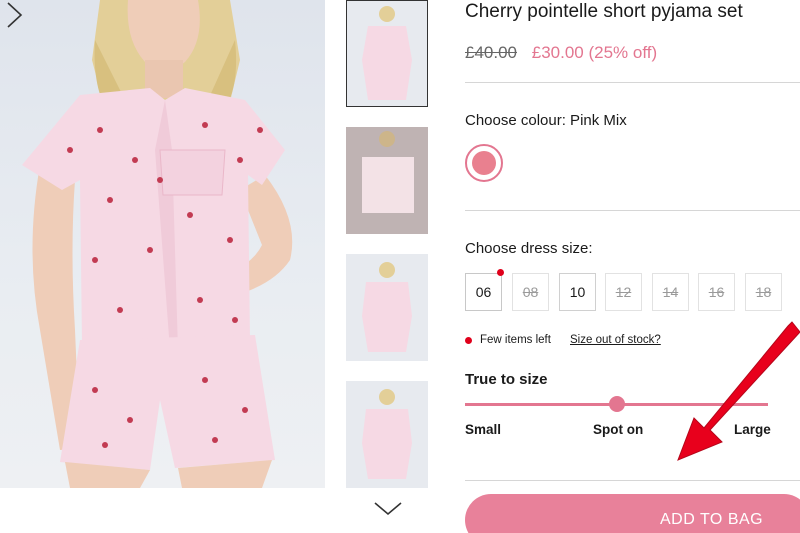  Describe the element at coordinates (546, 120) in the screenshot. I see `colour-label: Choose colour: Pink Mix` at that location.